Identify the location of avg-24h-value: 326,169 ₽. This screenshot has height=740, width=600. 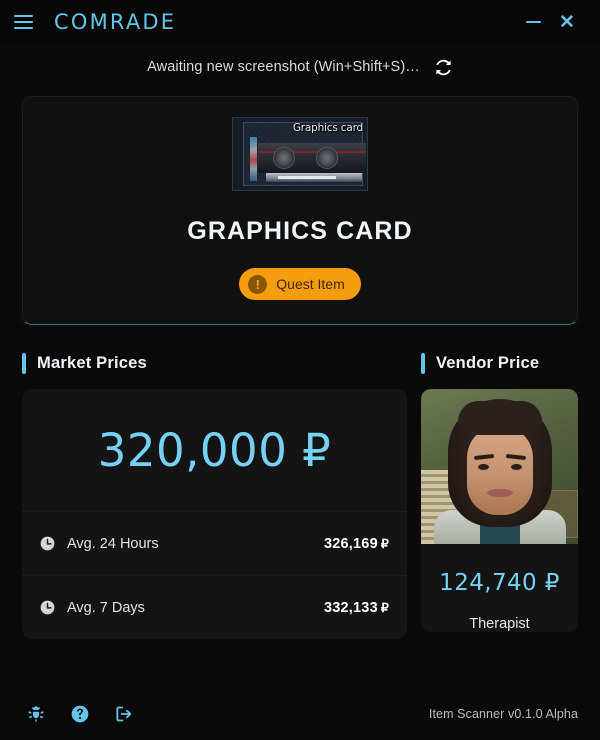
(356, 544).